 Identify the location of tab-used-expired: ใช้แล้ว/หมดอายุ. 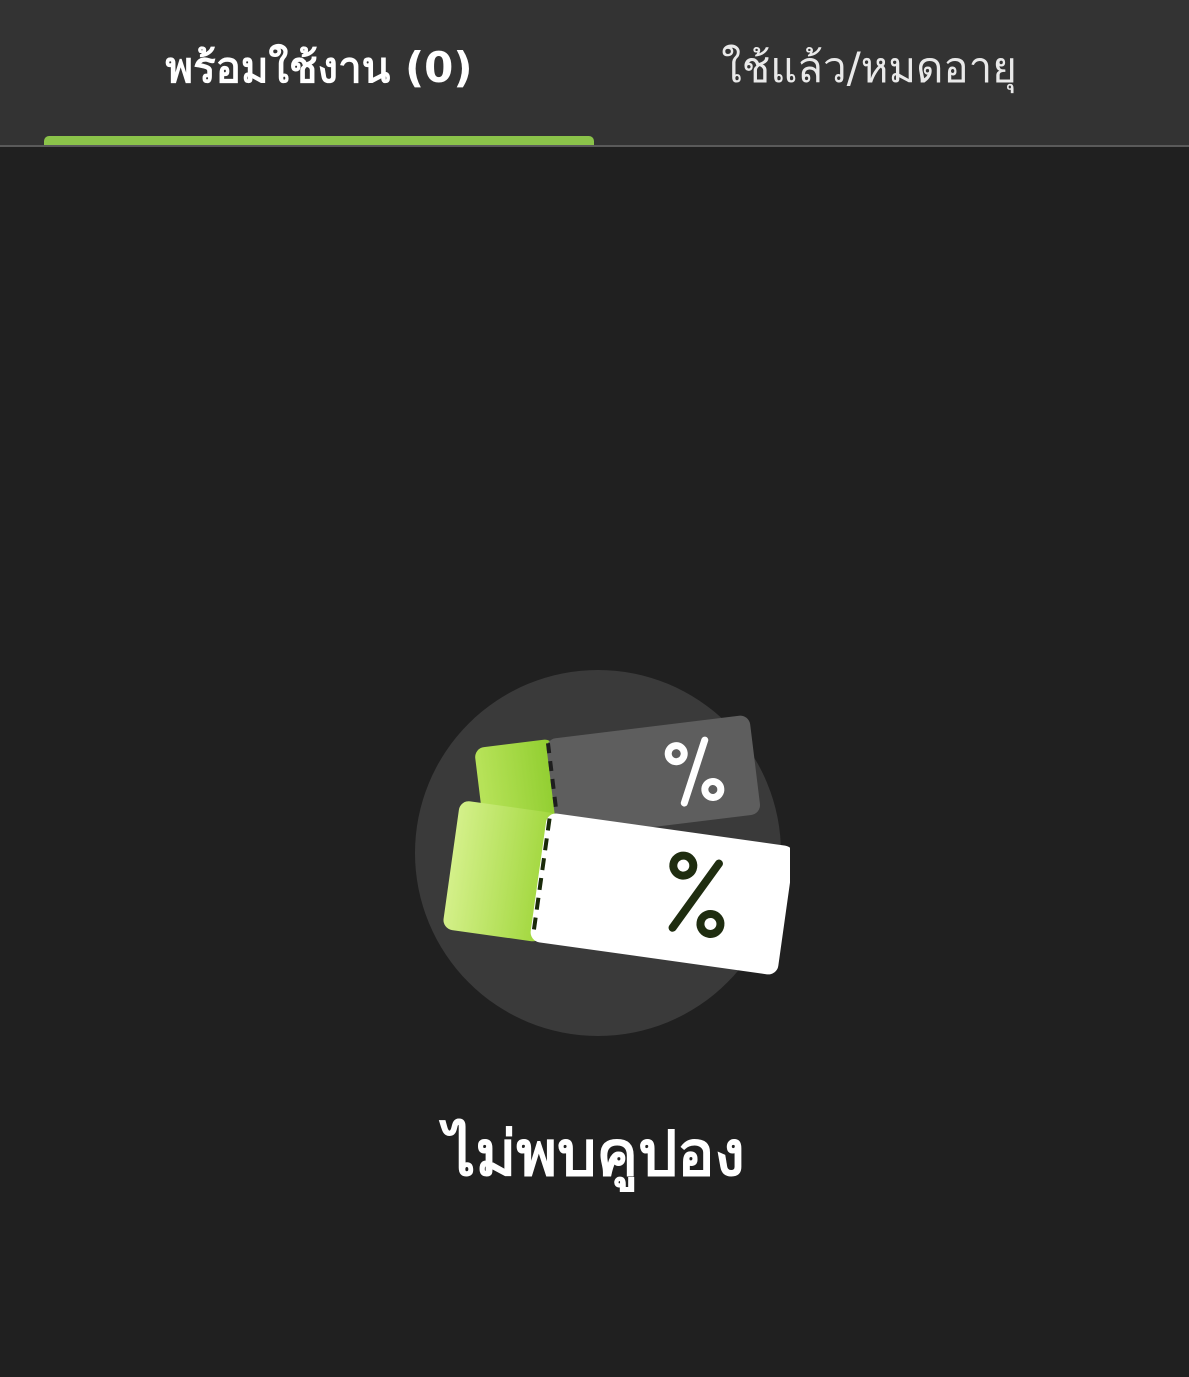
(869, 72).